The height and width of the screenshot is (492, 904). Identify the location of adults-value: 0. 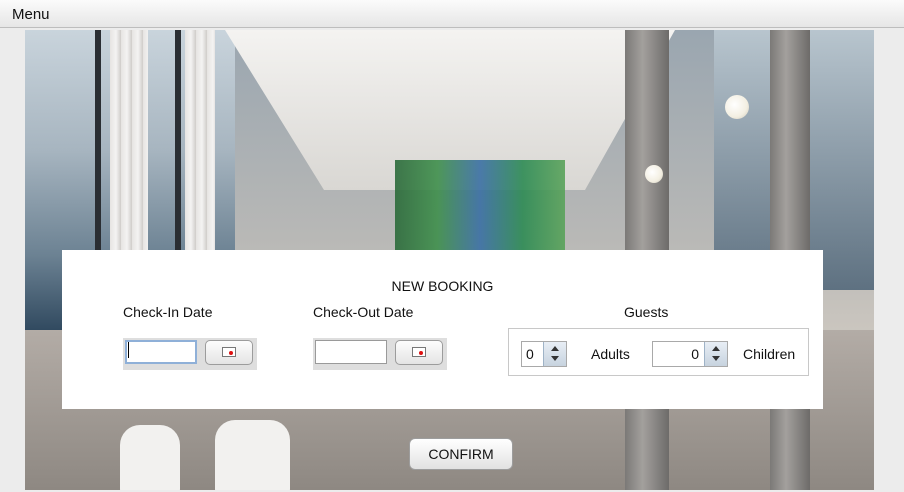
(530, 354).